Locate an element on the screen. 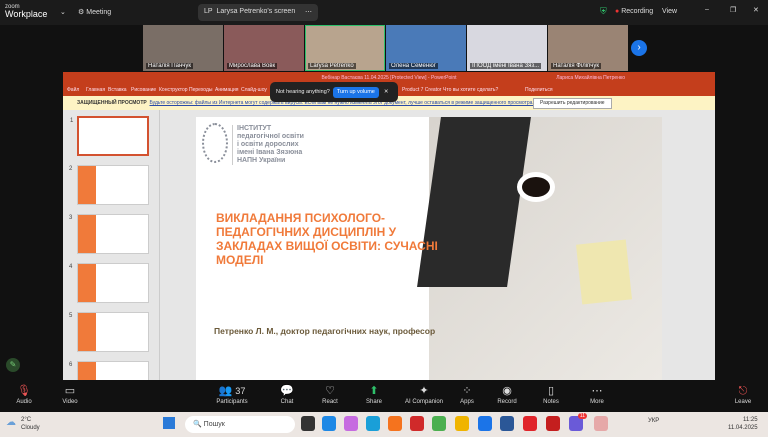 The height and width of the screenshot is (437, 768). telegram-icon is located at coordinates (601, 423).